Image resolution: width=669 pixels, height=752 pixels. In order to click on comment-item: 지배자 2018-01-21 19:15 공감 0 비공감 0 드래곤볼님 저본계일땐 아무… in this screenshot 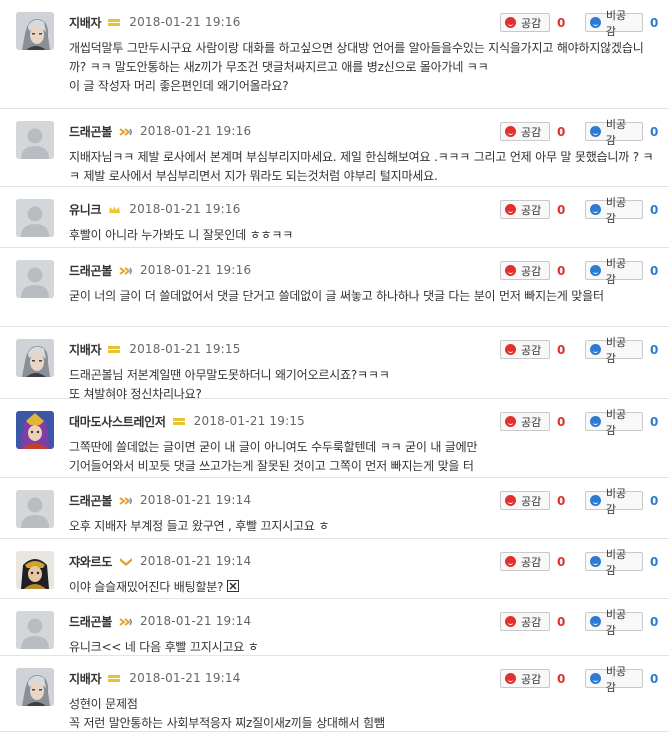, I will do `click(334, 364)`.